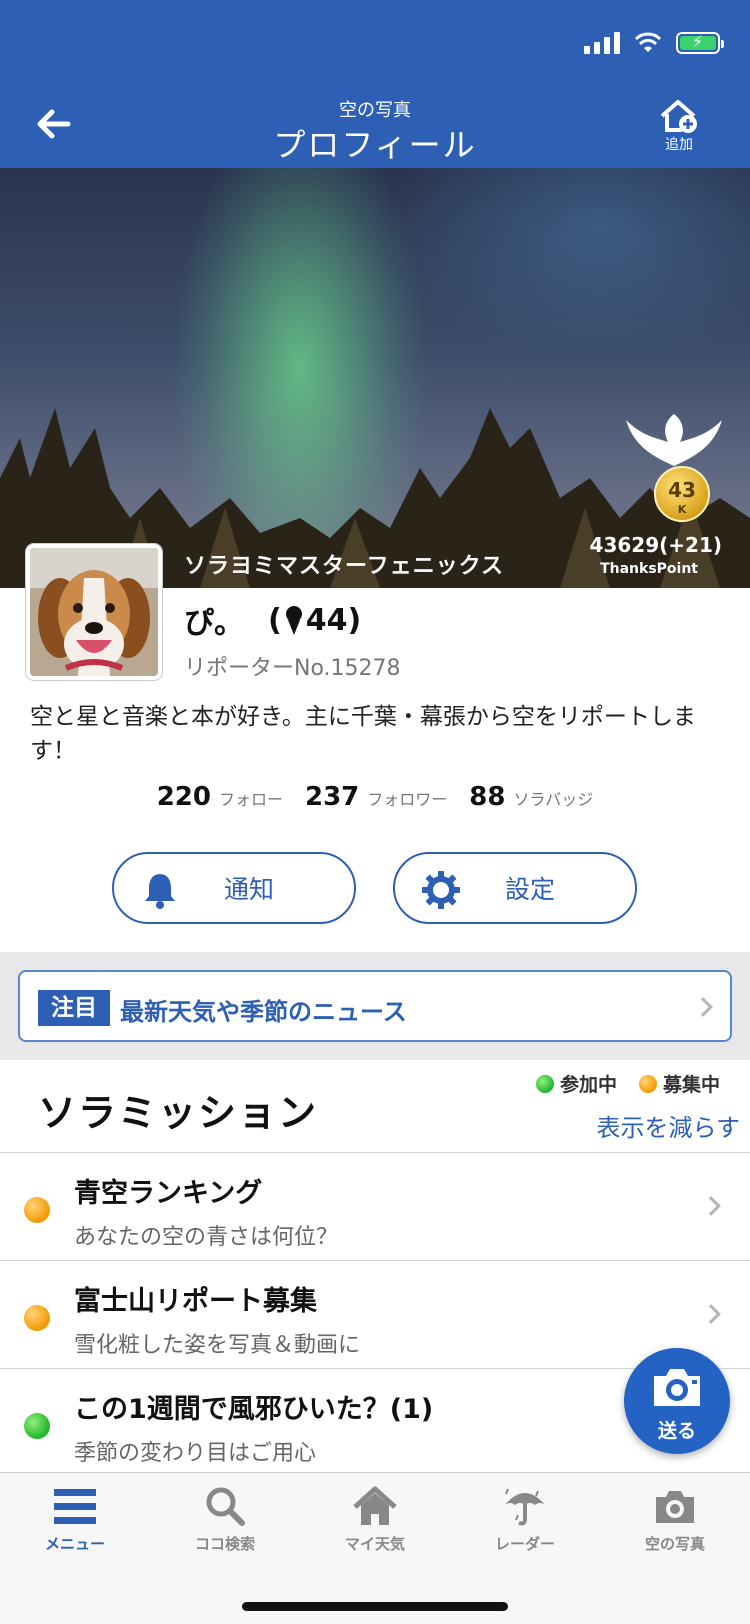 Image resolution: width=750 pixels, height=1624 pixels. I want to click on send-label: 送る, so click(676, 1431).